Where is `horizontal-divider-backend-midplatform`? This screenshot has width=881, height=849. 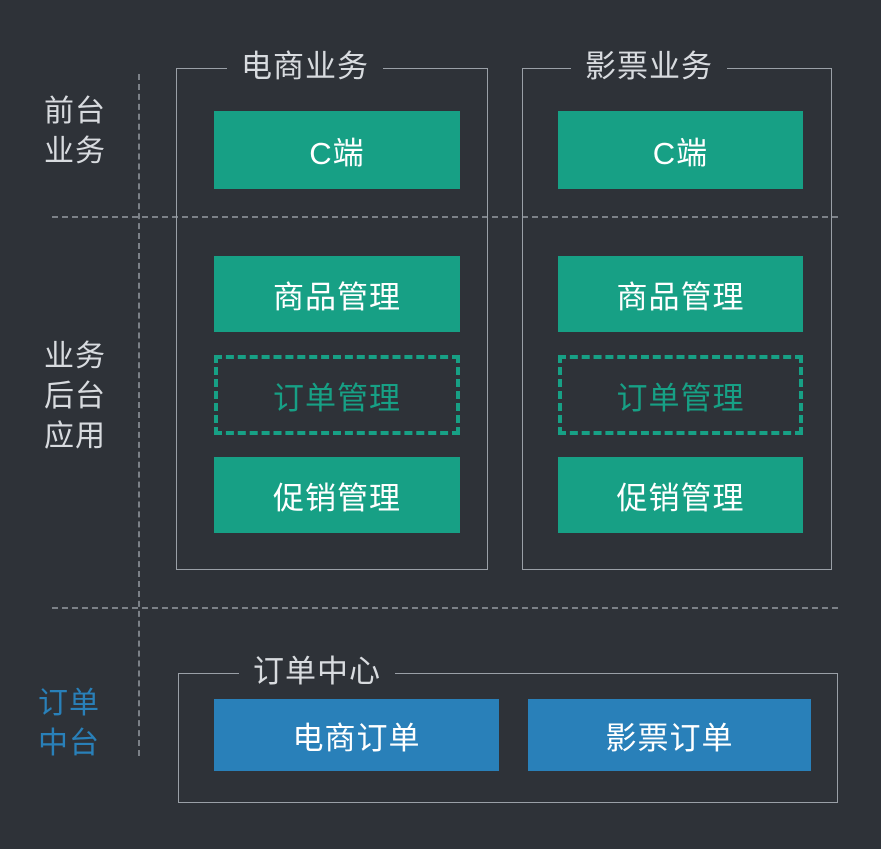 horizontal-divider-backend-midplatform is located at coordinates (445, 608).